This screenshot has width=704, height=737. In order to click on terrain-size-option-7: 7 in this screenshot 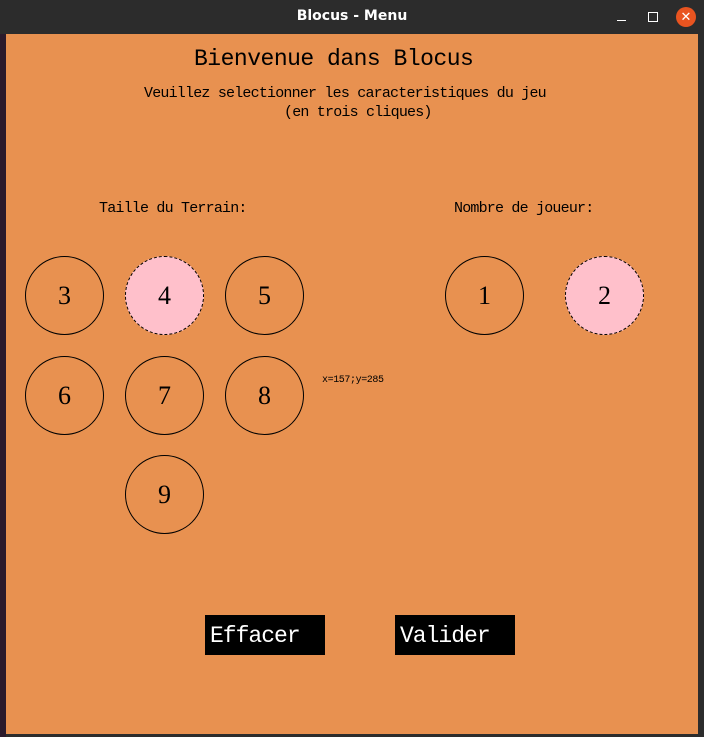, I will do `click(164, 395)`.